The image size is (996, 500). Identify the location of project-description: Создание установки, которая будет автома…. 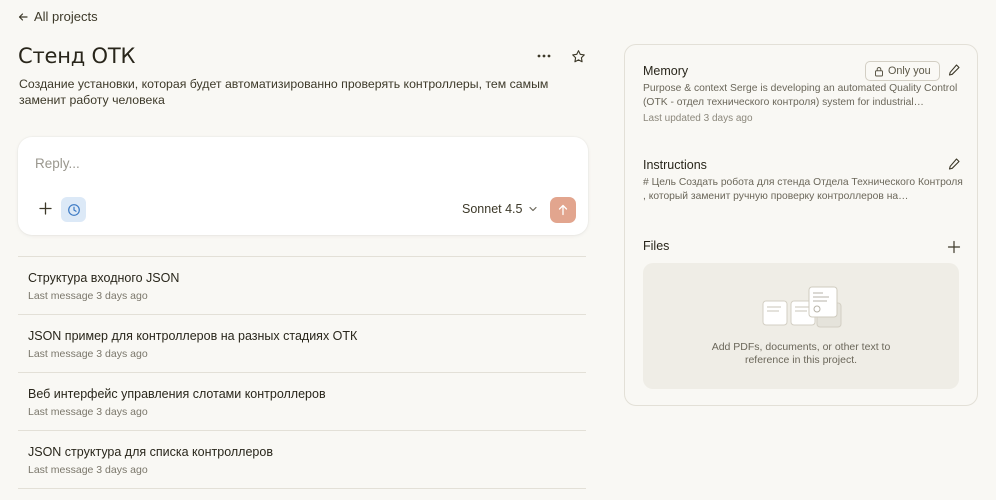
(284, 92).